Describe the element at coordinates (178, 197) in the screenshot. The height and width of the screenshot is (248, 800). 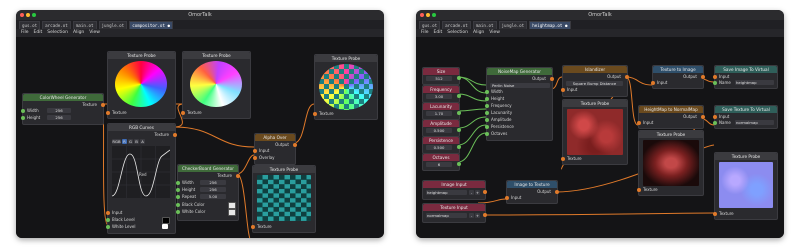
I see `repeat-pin` at that location.